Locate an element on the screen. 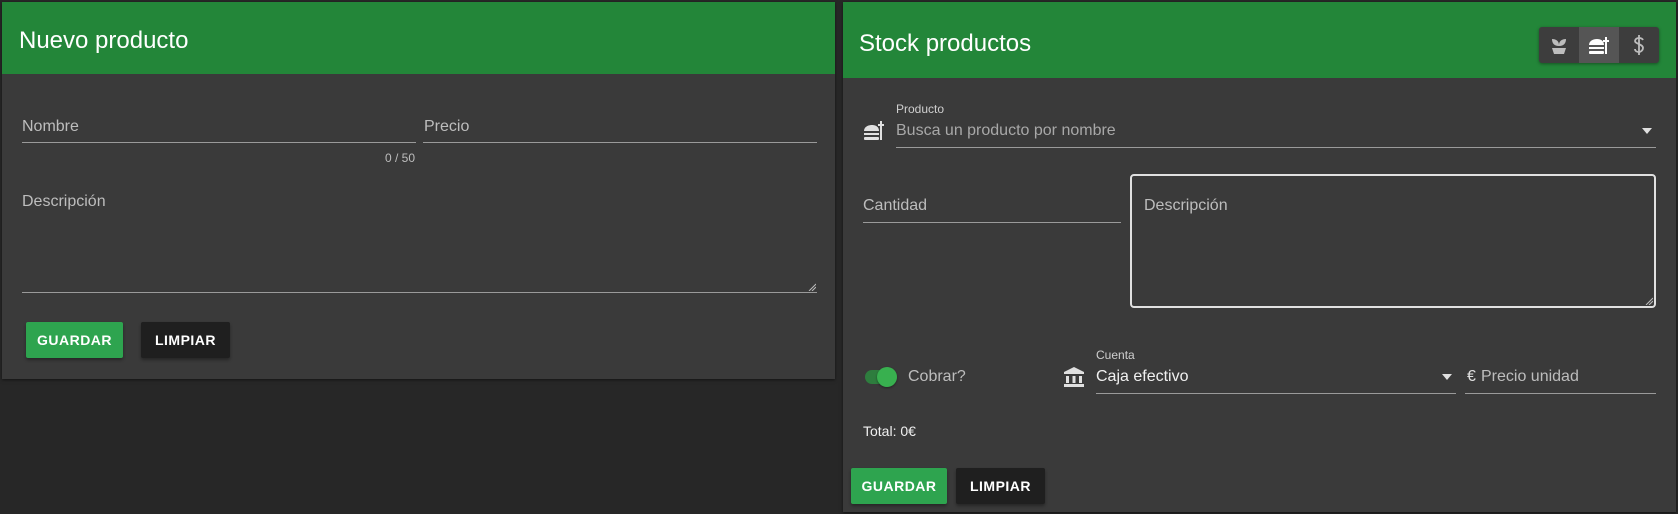 This screenshot has width=1678, height=514. view-toggle-group is located at coordinates (1599, 45).